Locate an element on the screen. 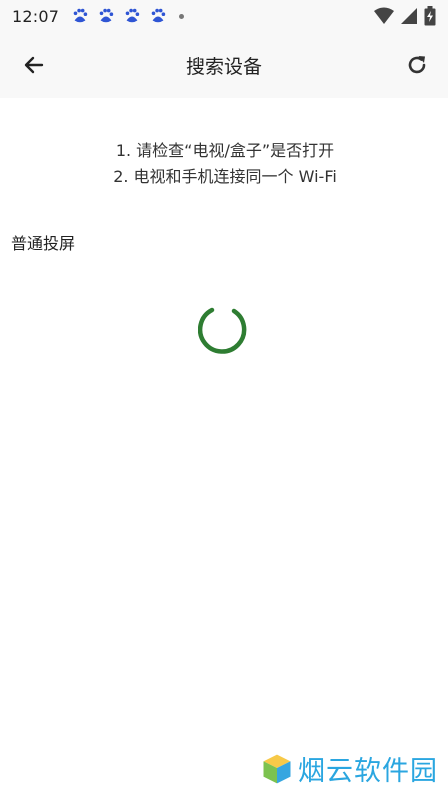 The image size is (448, 796). refresh-button is located at coordinates (417, 65).